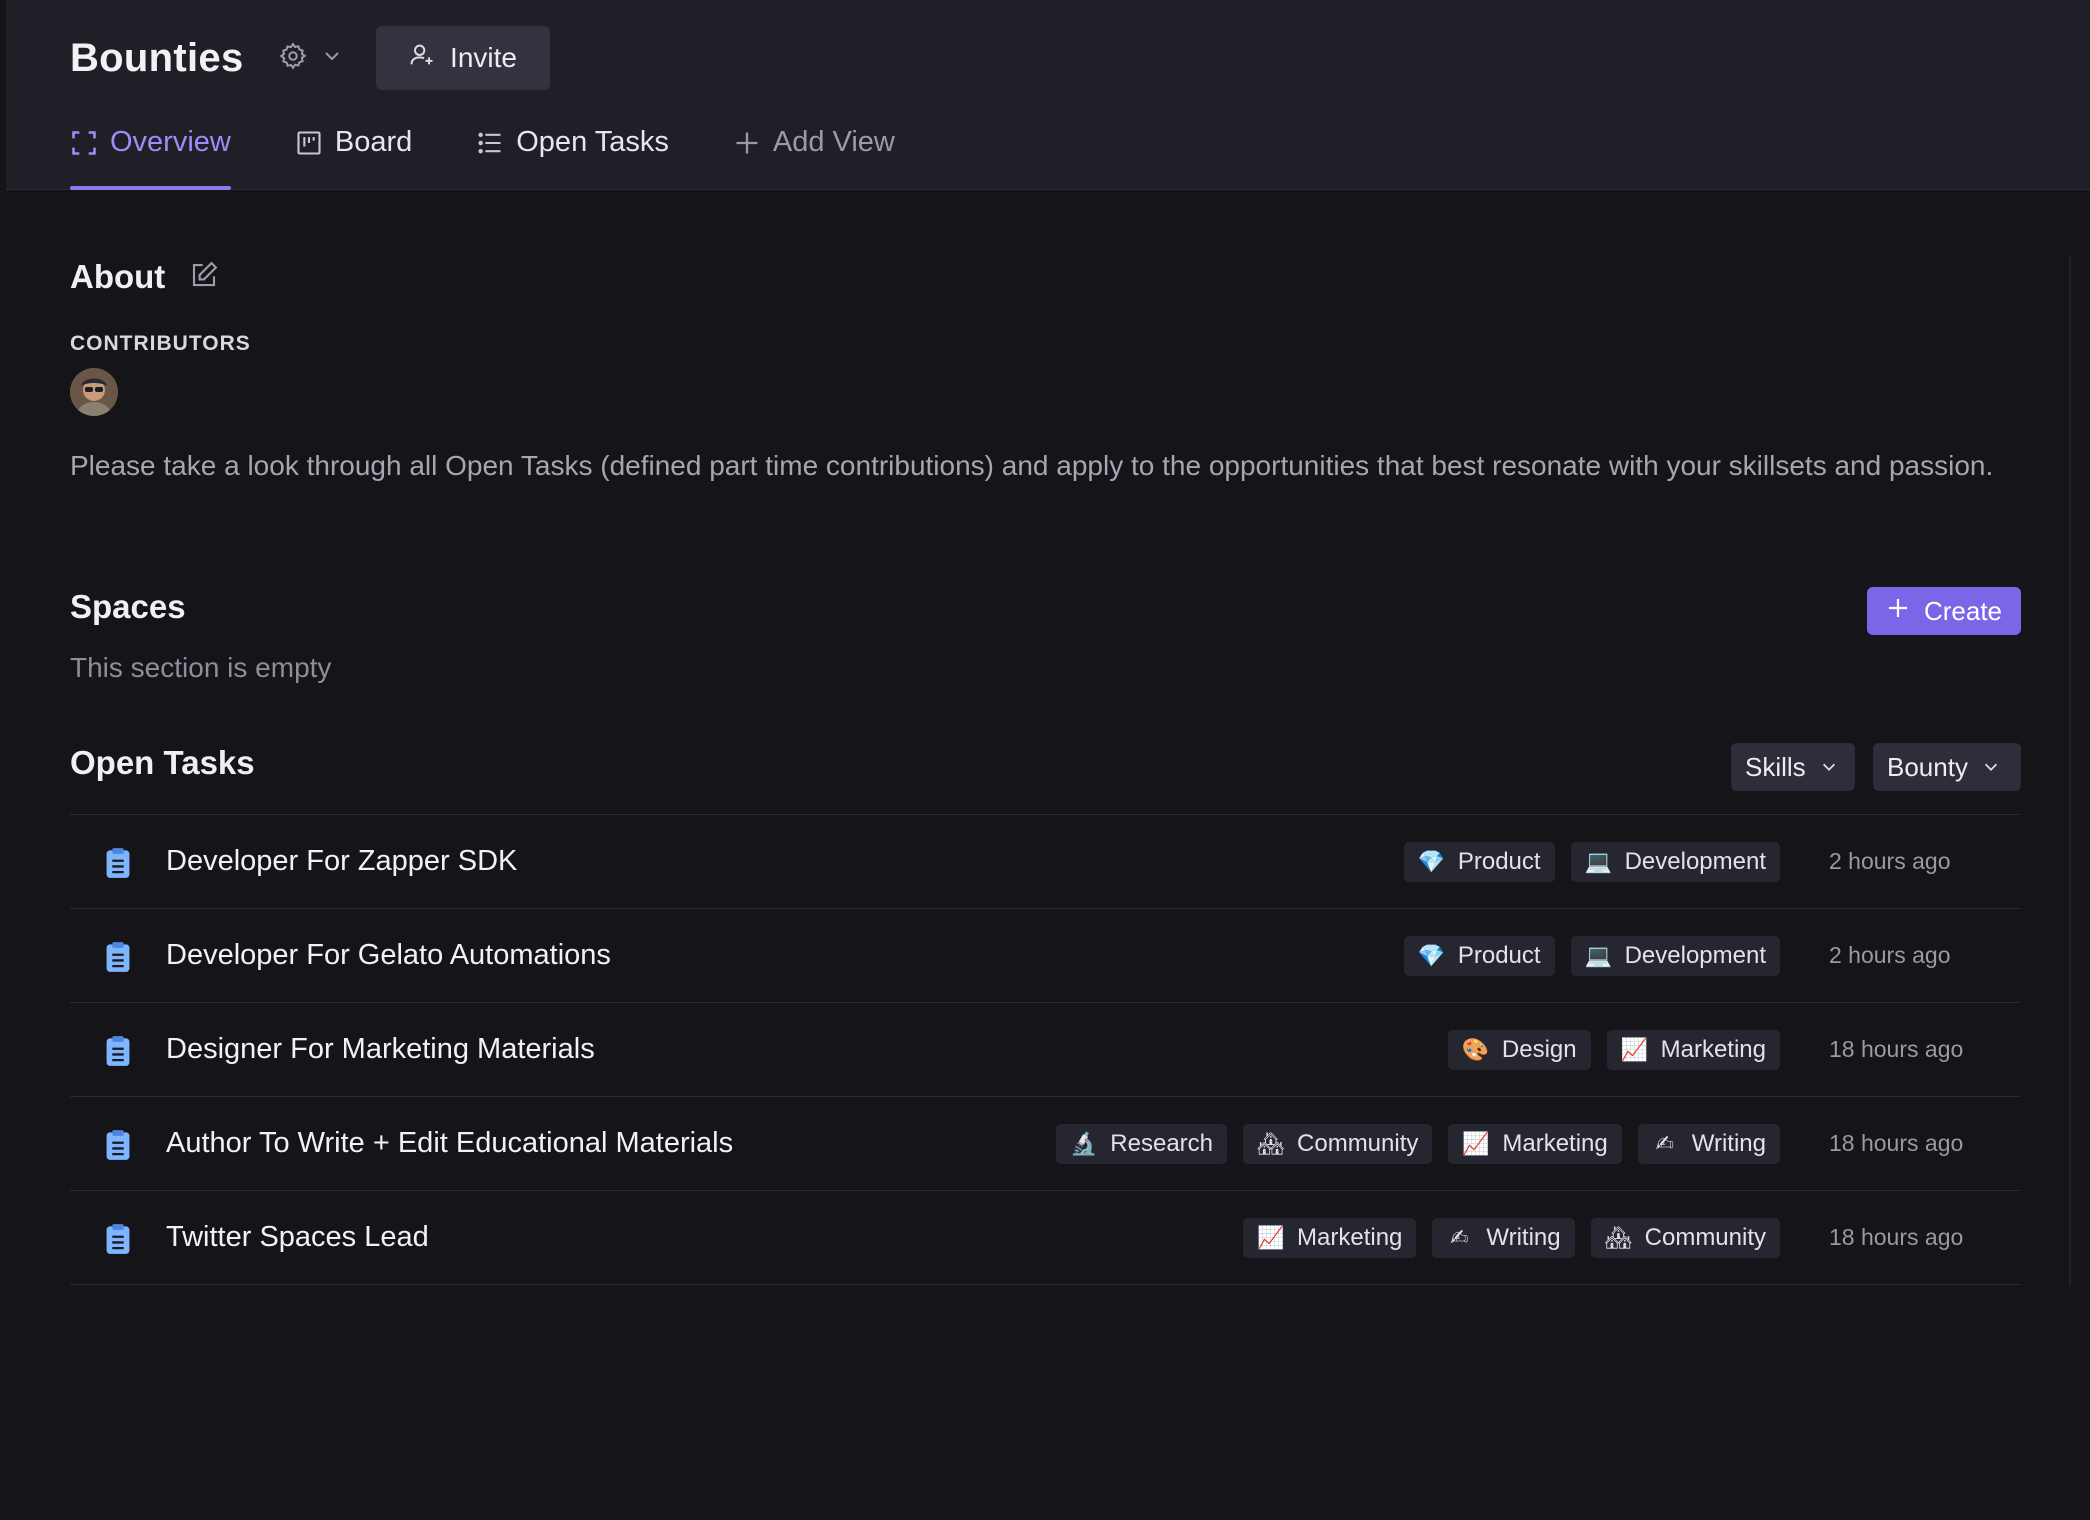 Image resolution: width=2090 pixels, height=1520 pixels. I want to click on board-icon, so click(309, 145).